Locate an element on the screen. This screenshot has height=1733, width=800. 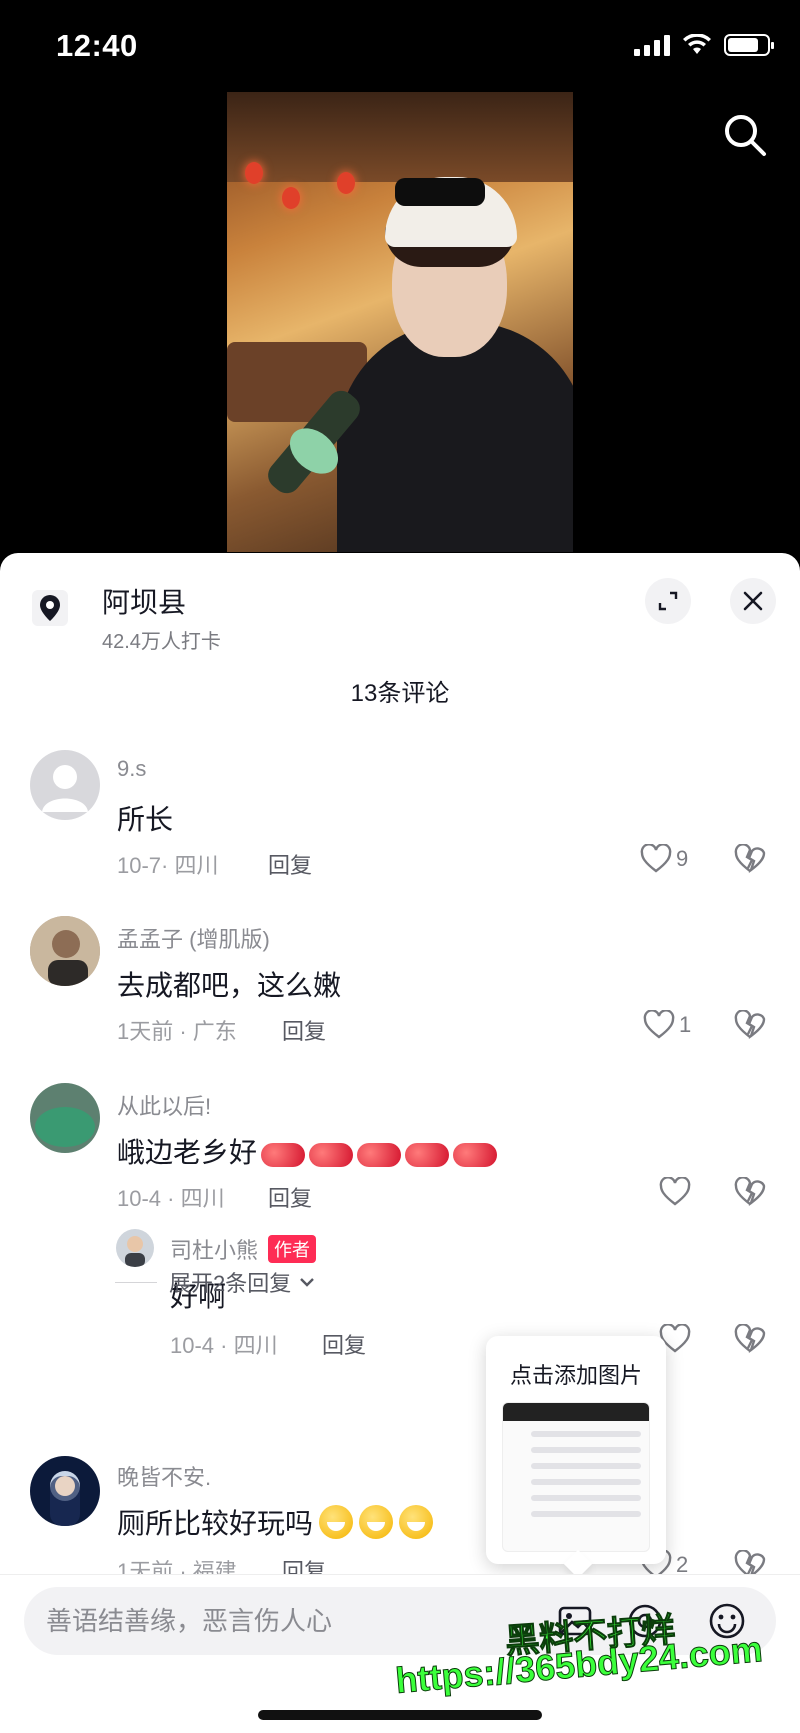
location-title: 阿坝县 is located at coordinates (144, 601).